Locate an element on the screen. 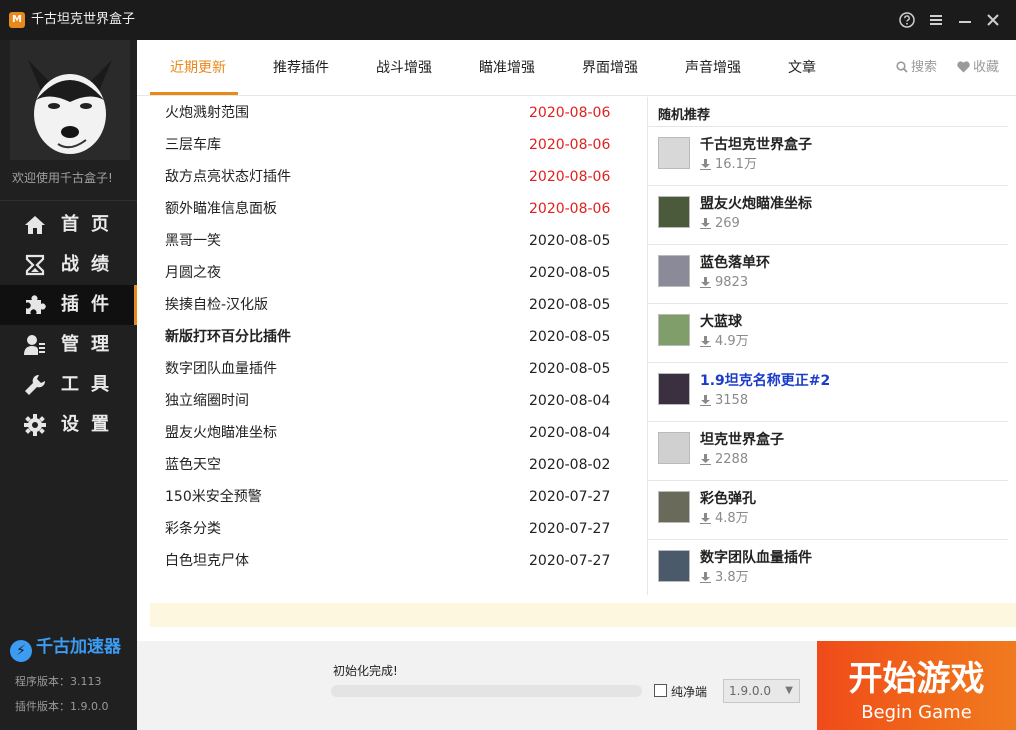  plugin-name: 黑哥一笑 is located at coordinates (193, 241).